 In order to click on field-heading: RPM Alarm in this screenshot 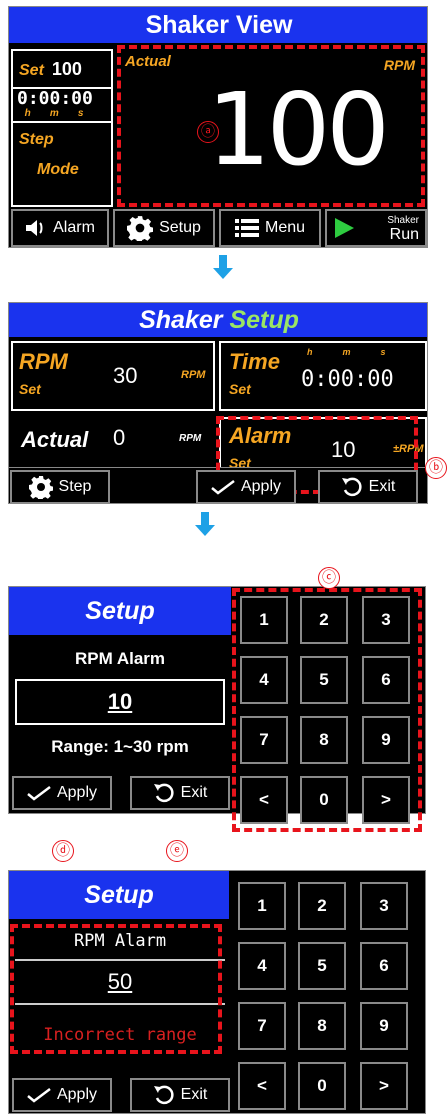, I will do `click(120, 658)`.